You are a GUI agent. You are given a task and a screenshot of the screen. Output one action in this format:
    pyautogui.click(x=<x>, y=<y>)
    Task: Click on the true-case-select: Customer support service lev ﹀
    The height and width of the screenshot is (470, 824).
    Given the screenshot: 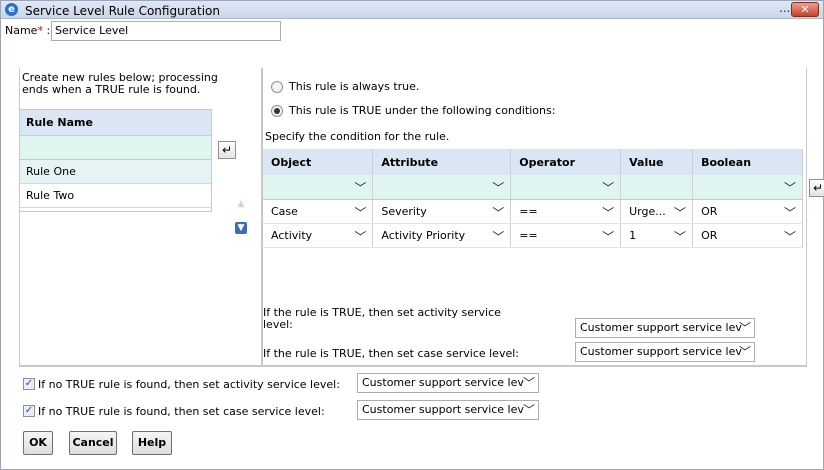 What is the action you would take?
    pyautogui.click(x=665, y=352)
    